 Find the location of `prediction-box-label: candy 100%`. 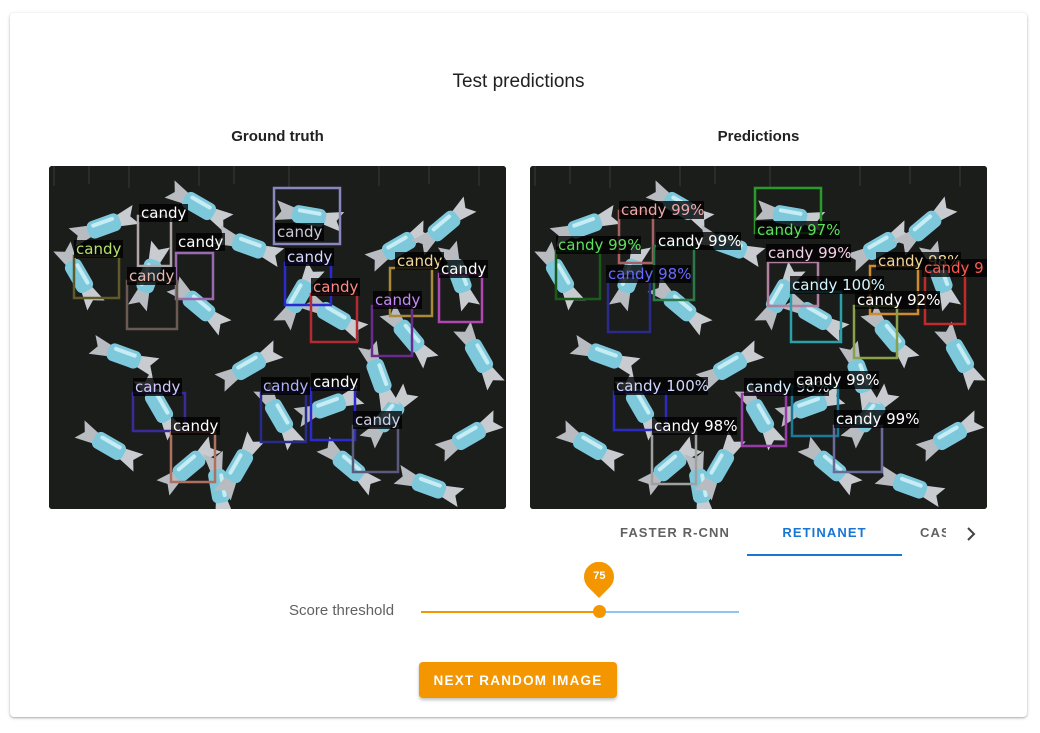

prediction-box-label: candy 100% is located at coordinates (662, 386).